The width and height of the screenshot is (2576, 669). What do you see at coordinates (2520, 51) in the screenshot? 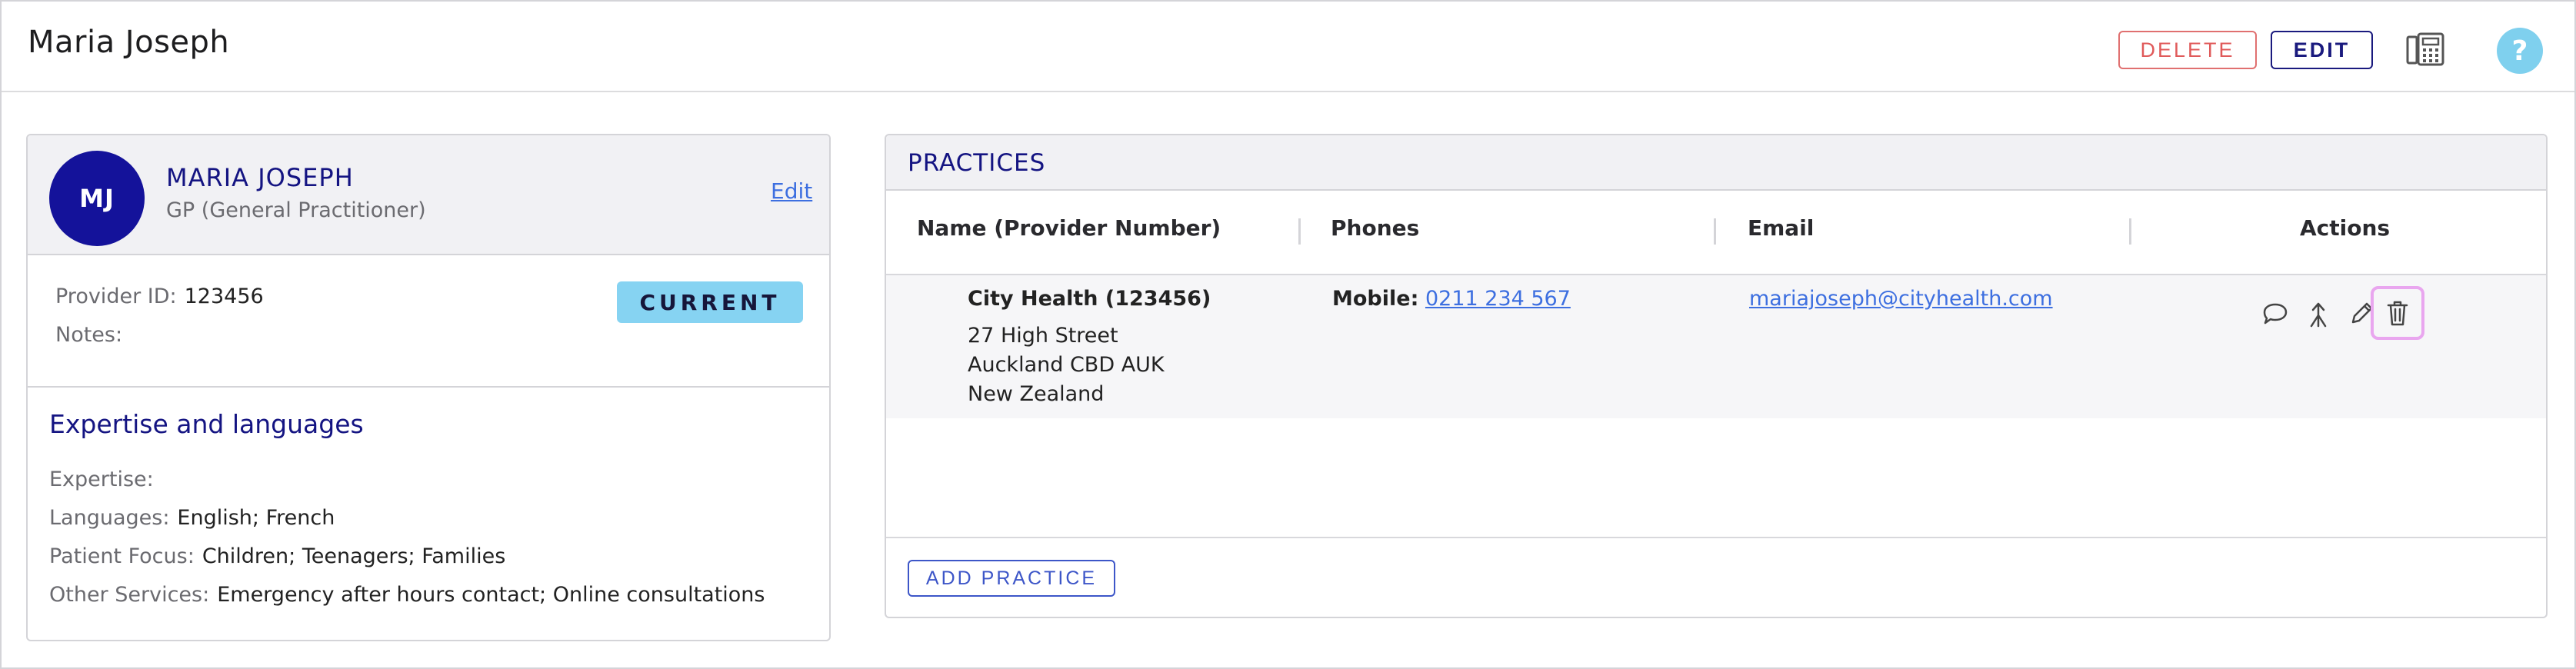
I see `help-icon: ?` at bounding box center [2520, 51].